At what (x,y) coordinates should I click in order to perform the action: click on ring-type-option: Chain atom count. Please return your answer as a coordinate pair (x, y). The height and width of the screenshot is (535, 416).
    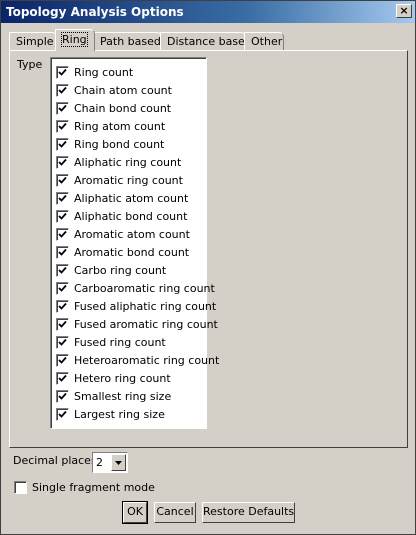
    Looking at the image, I should click on (114, 90).